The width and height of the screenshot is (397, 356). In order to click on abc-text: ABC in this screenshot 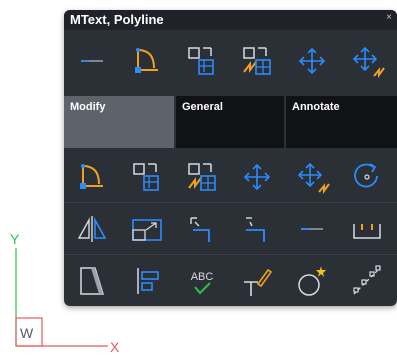, I will do `click(201, 277)`.